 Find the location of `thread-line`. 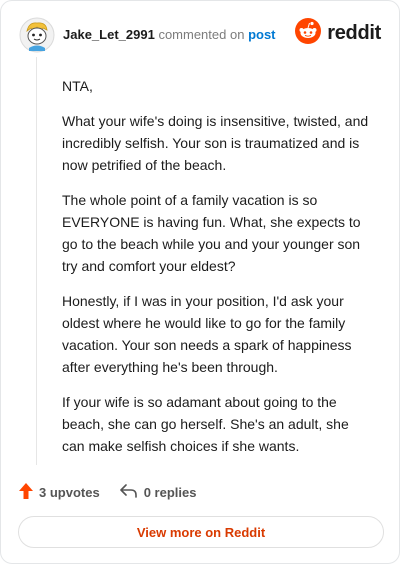

thread-line is located at coordinates (36, 261).